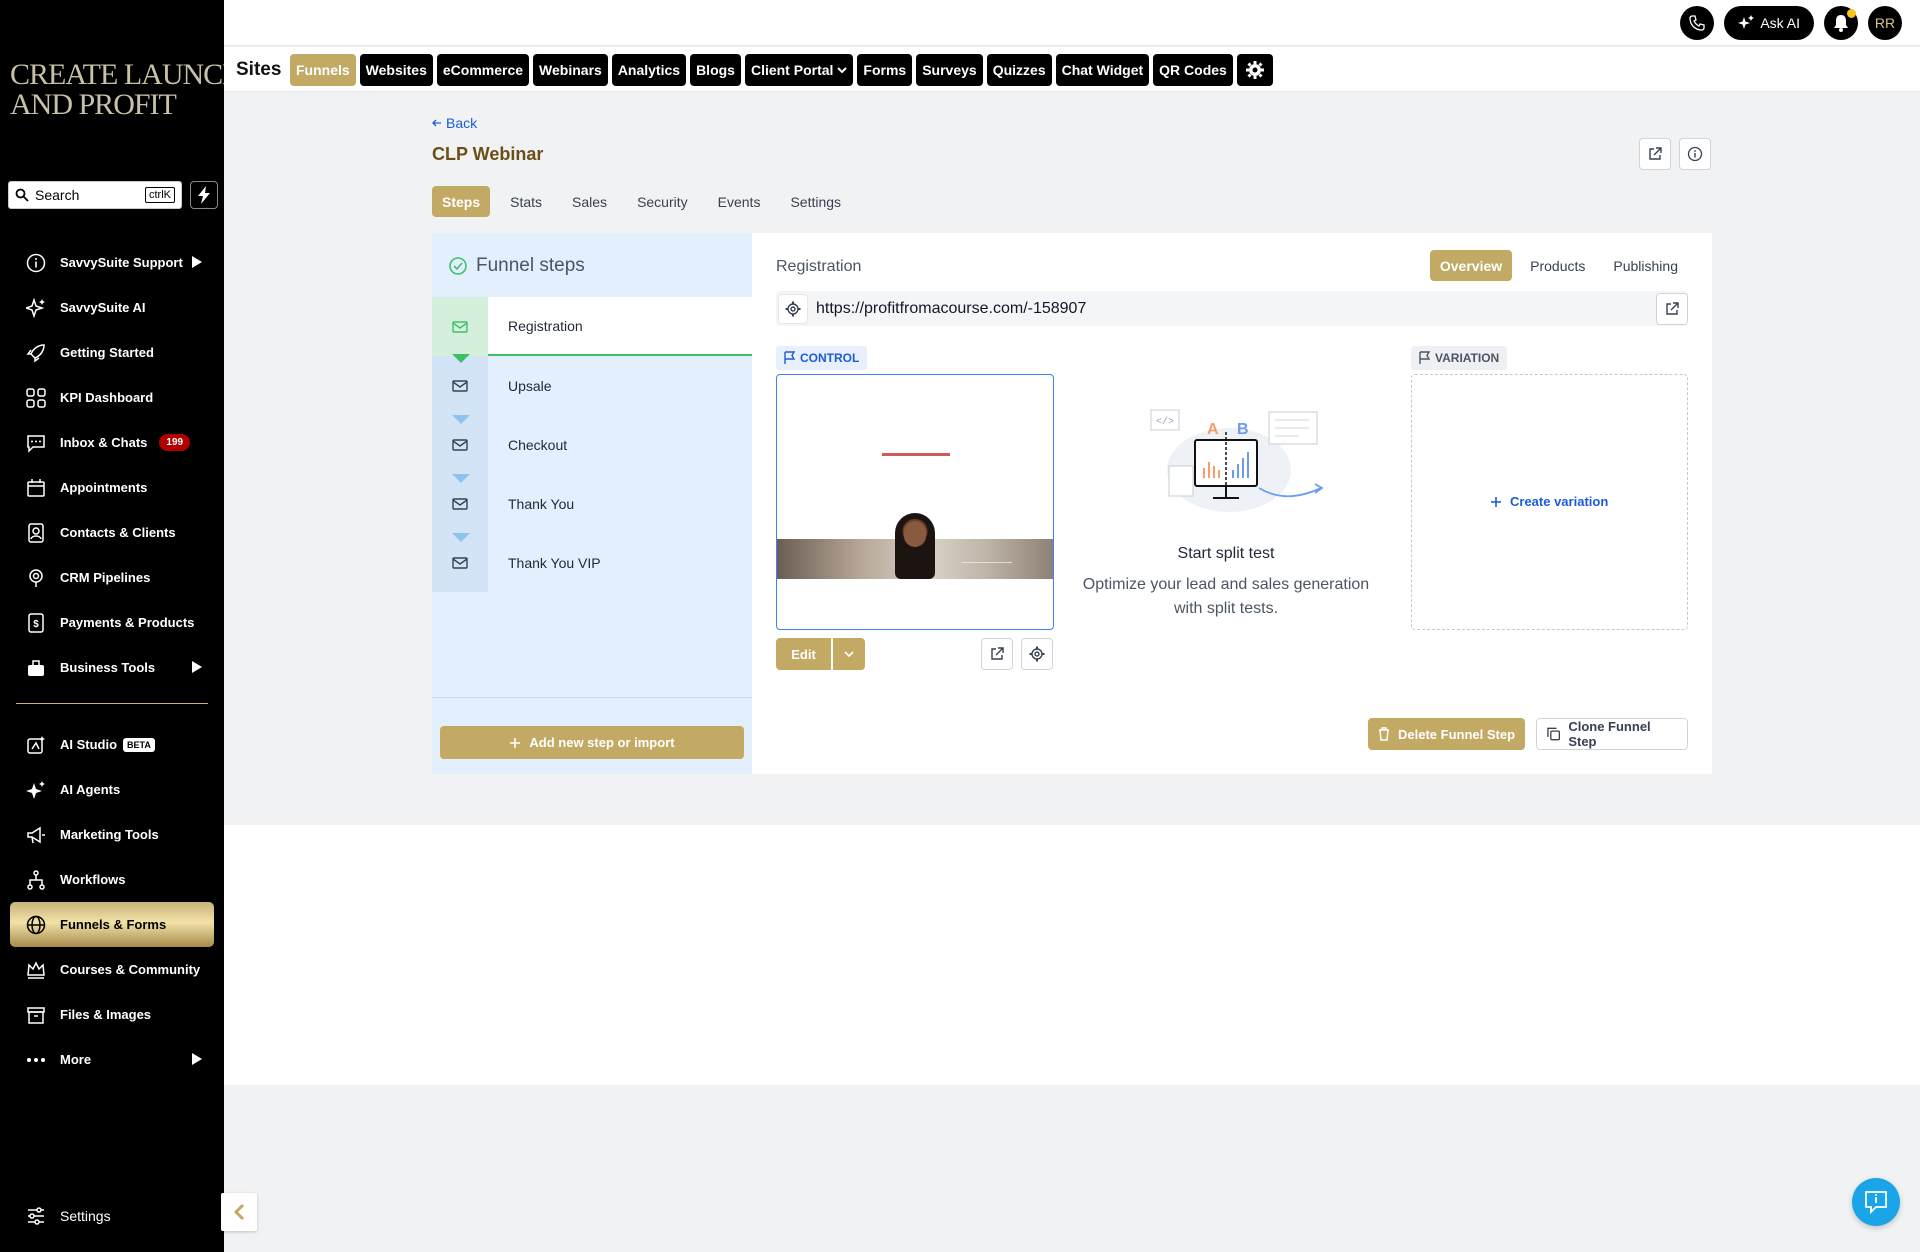  Describe the element at coordinates (822, 358) in the screenshot. I see `control-tag: CONTROL` at that location.